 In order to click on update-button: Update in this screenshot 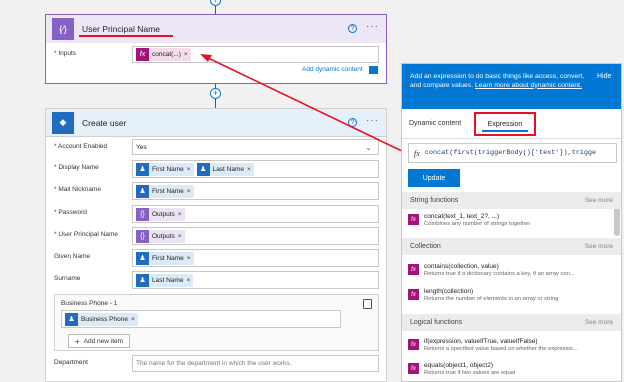, I will do `click(434, 178)`.